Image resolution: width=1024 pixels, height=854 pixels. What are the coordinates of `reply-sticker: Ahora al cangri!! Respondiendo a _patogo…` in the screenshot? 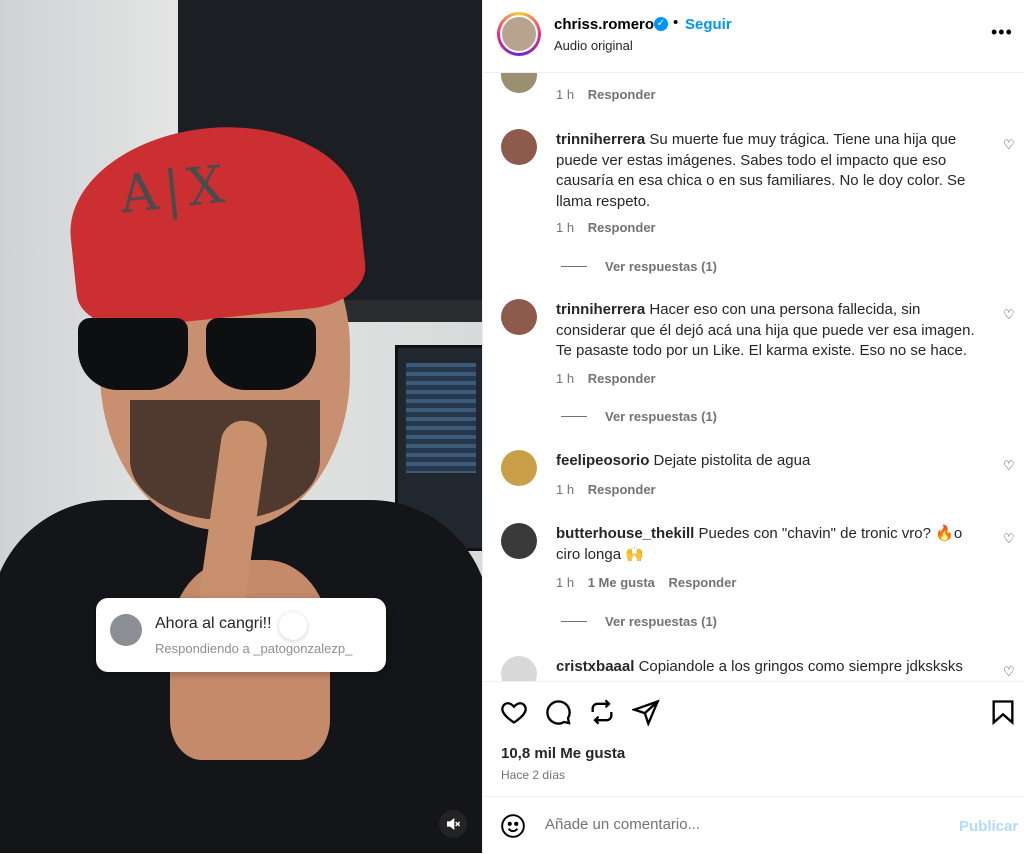 It's located at (241, 635).